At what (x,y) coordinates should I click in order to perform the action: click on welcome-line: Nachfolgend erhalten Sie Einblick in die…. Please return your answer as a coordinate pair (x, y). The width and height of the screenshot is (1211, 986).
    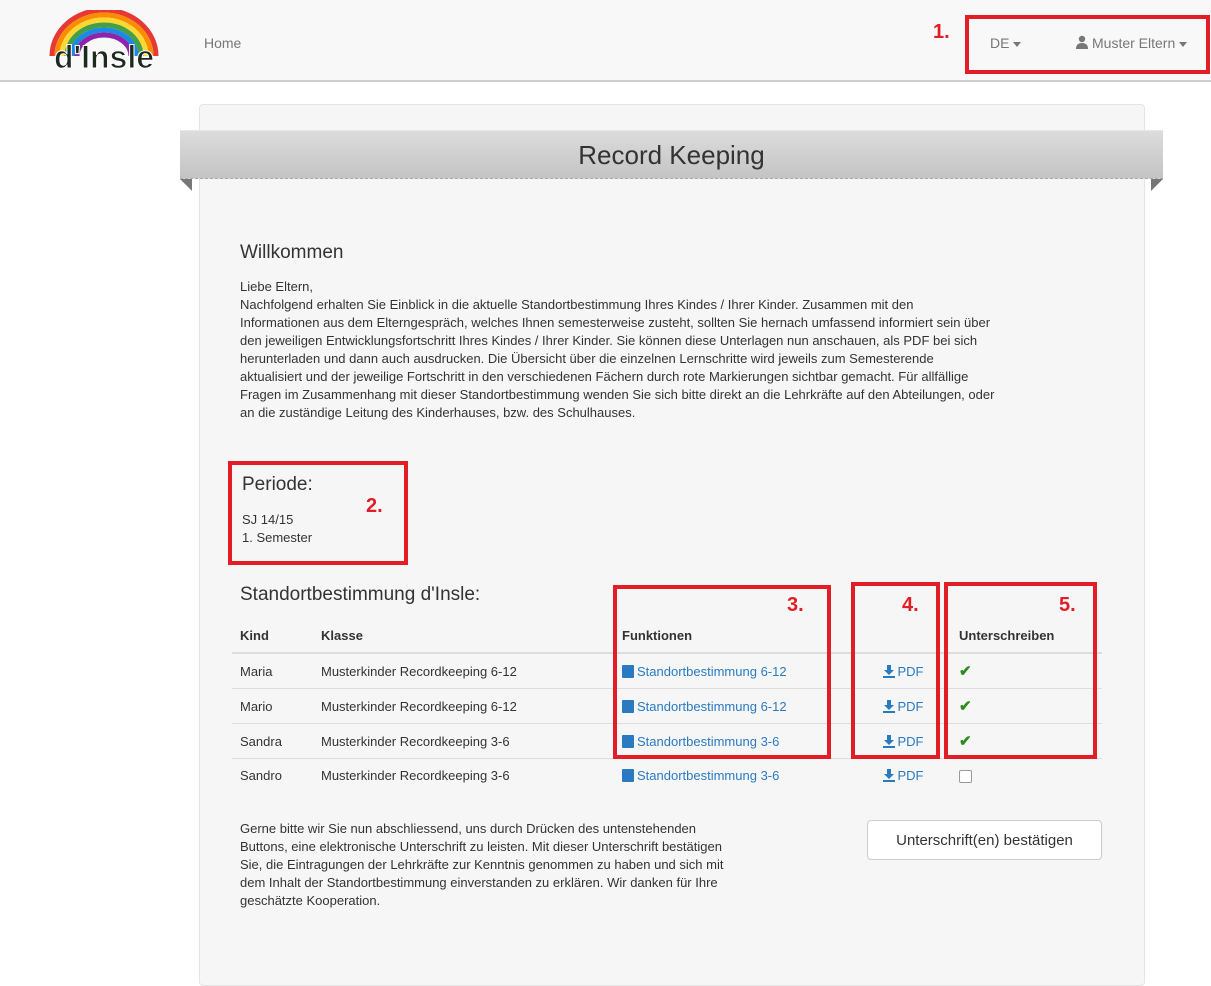
    Looking at the image, I should click on (577, 304).